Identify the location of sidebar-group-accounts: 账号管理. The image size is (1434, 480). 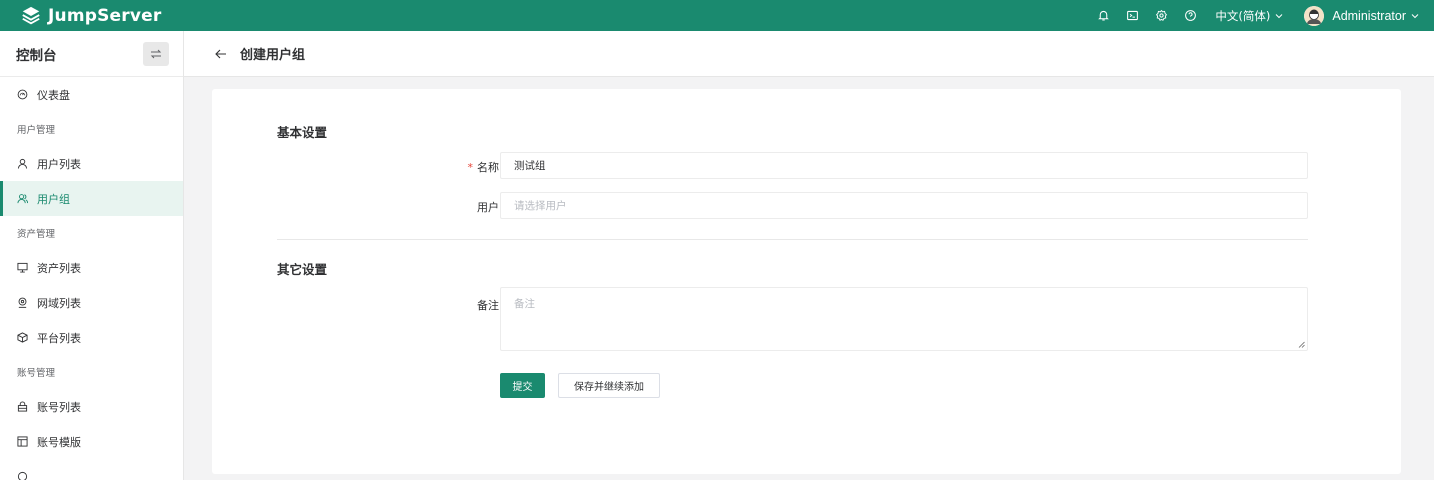
(91, 372).